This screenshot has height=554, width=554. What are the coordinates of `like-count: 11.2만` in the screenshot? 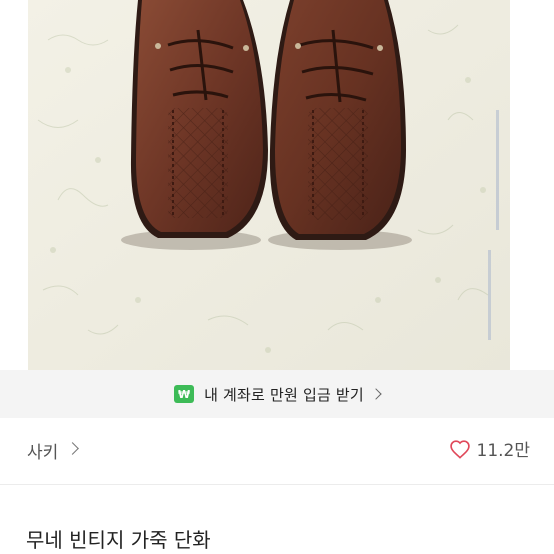 It's located at (503, 451).